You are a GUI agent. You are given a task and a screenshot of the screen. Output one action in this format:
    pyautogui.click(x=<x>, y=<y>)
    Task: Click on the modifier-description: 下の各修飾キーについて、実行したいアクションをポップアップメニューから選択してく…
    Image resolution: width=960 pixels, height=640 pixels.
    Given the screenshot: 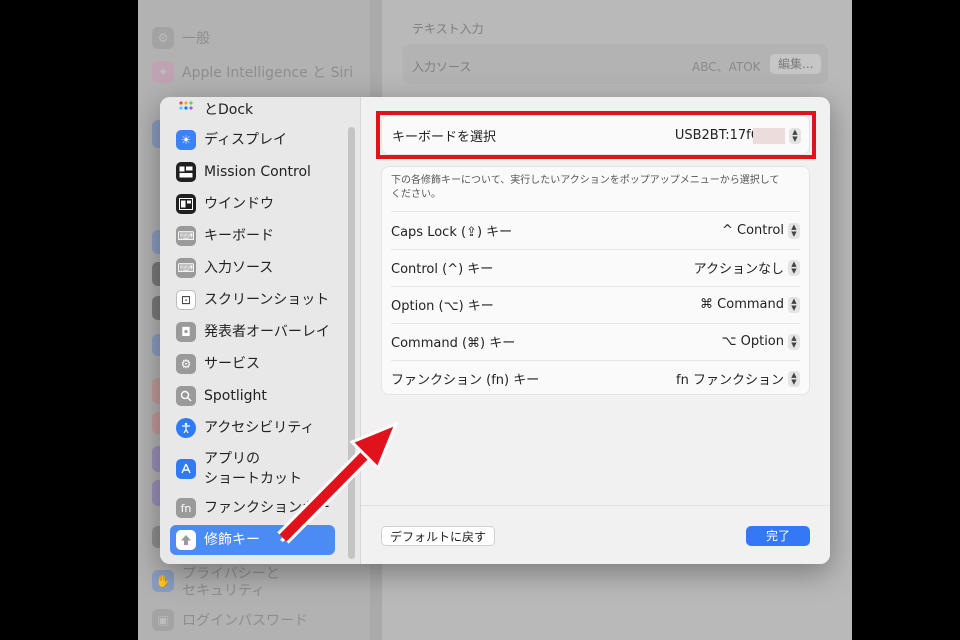 What is the action you would take?
    pyautogui.click(x=585, y=187)
    